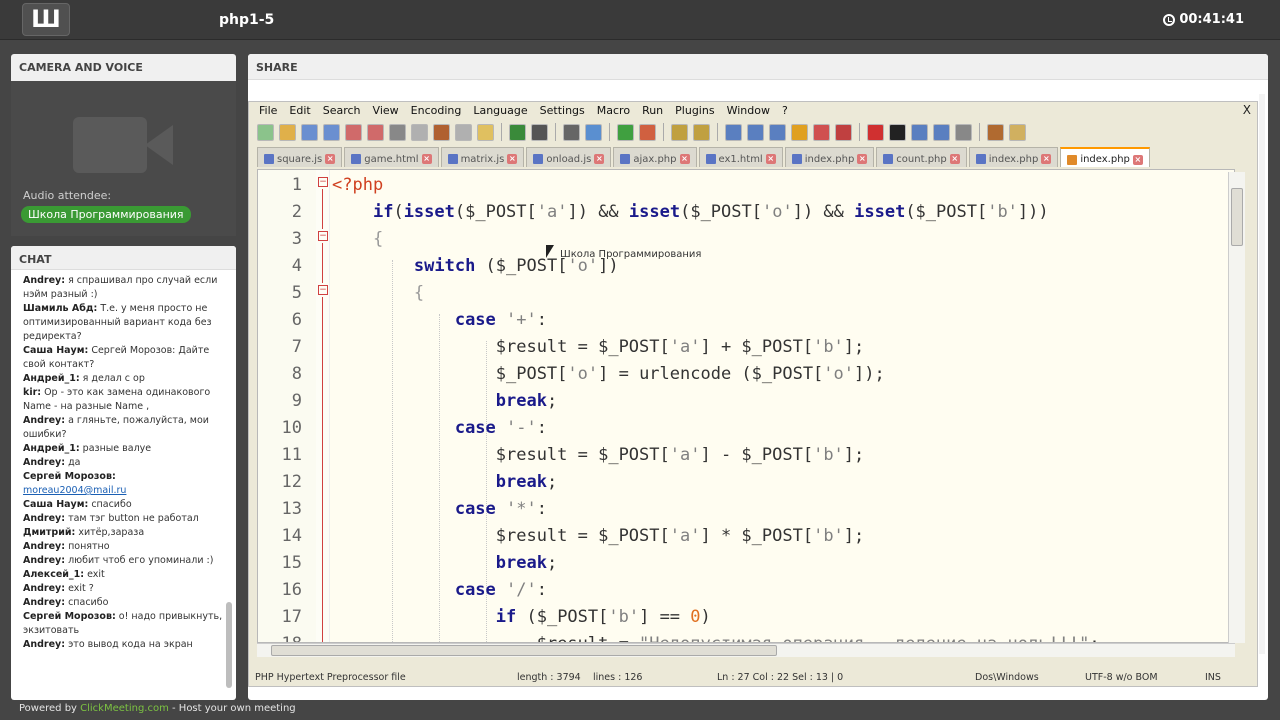  What do you see at coordinates (386, 111) in the screenshot?
I see `menu-item-view: View` at bounding box center [386, 111].